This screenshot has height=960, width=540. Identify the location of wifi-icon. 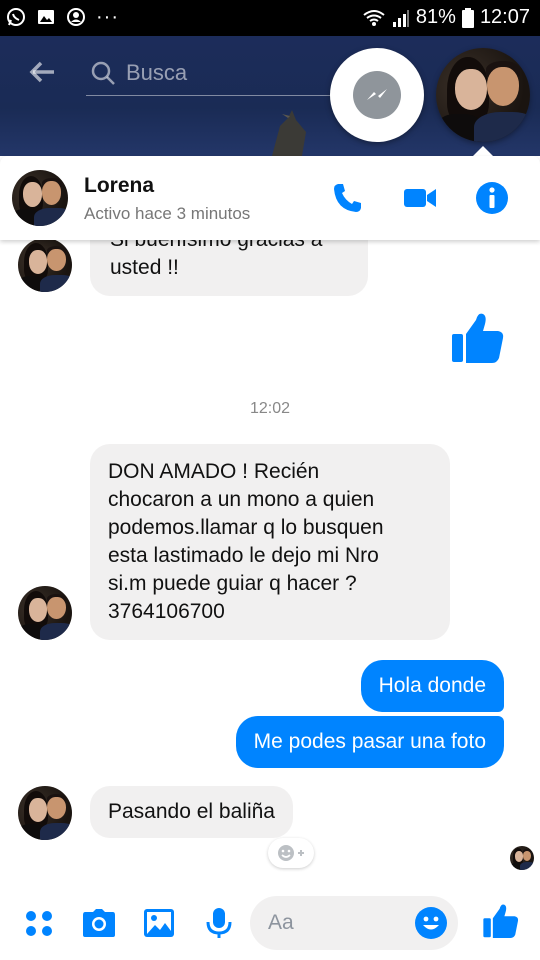
(374, 17).